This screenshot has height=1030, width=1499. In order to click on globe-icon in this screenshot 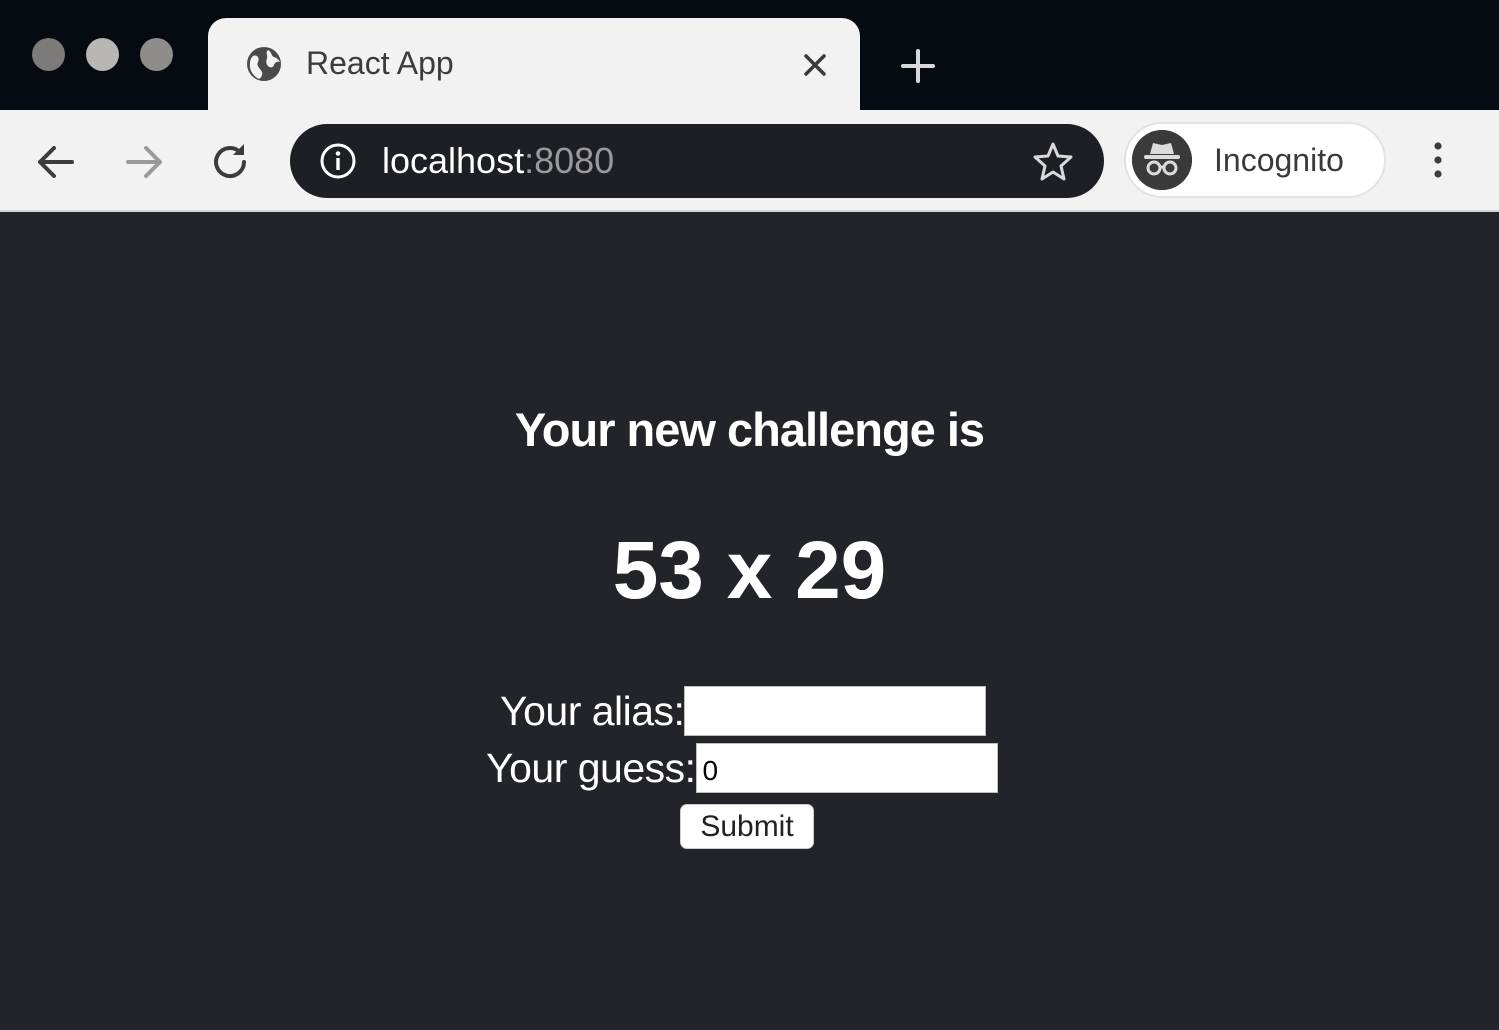, I will do `click(264, 64)`.